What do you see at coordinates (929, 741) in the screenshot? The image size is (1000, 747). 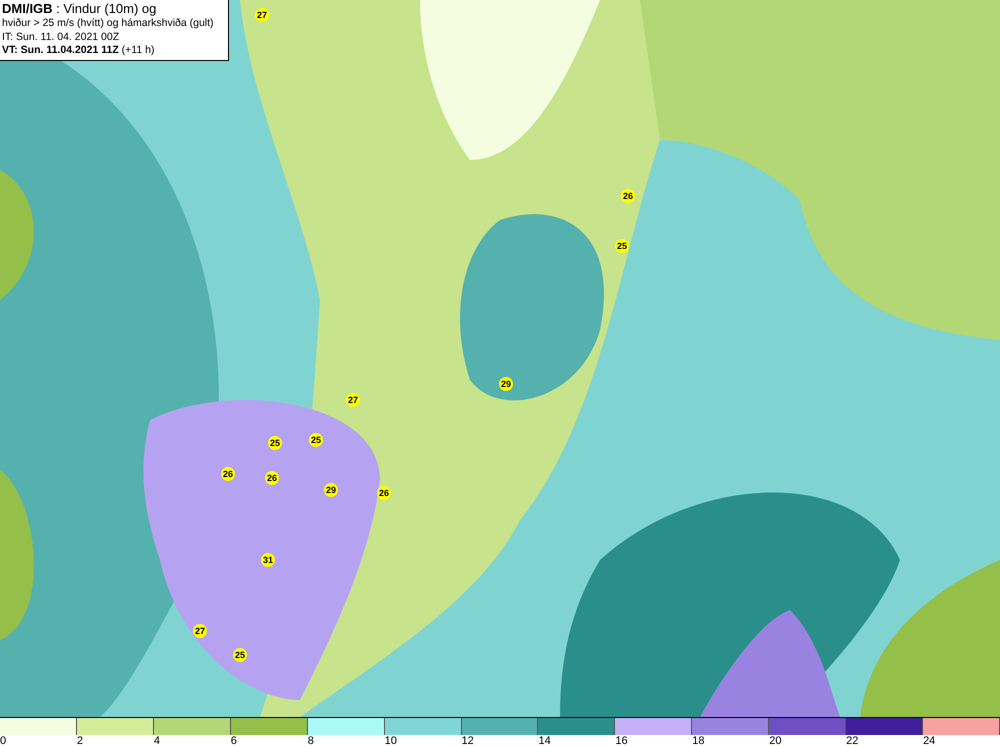 I see `tick-label: 24` at bounding box center [929, 741].